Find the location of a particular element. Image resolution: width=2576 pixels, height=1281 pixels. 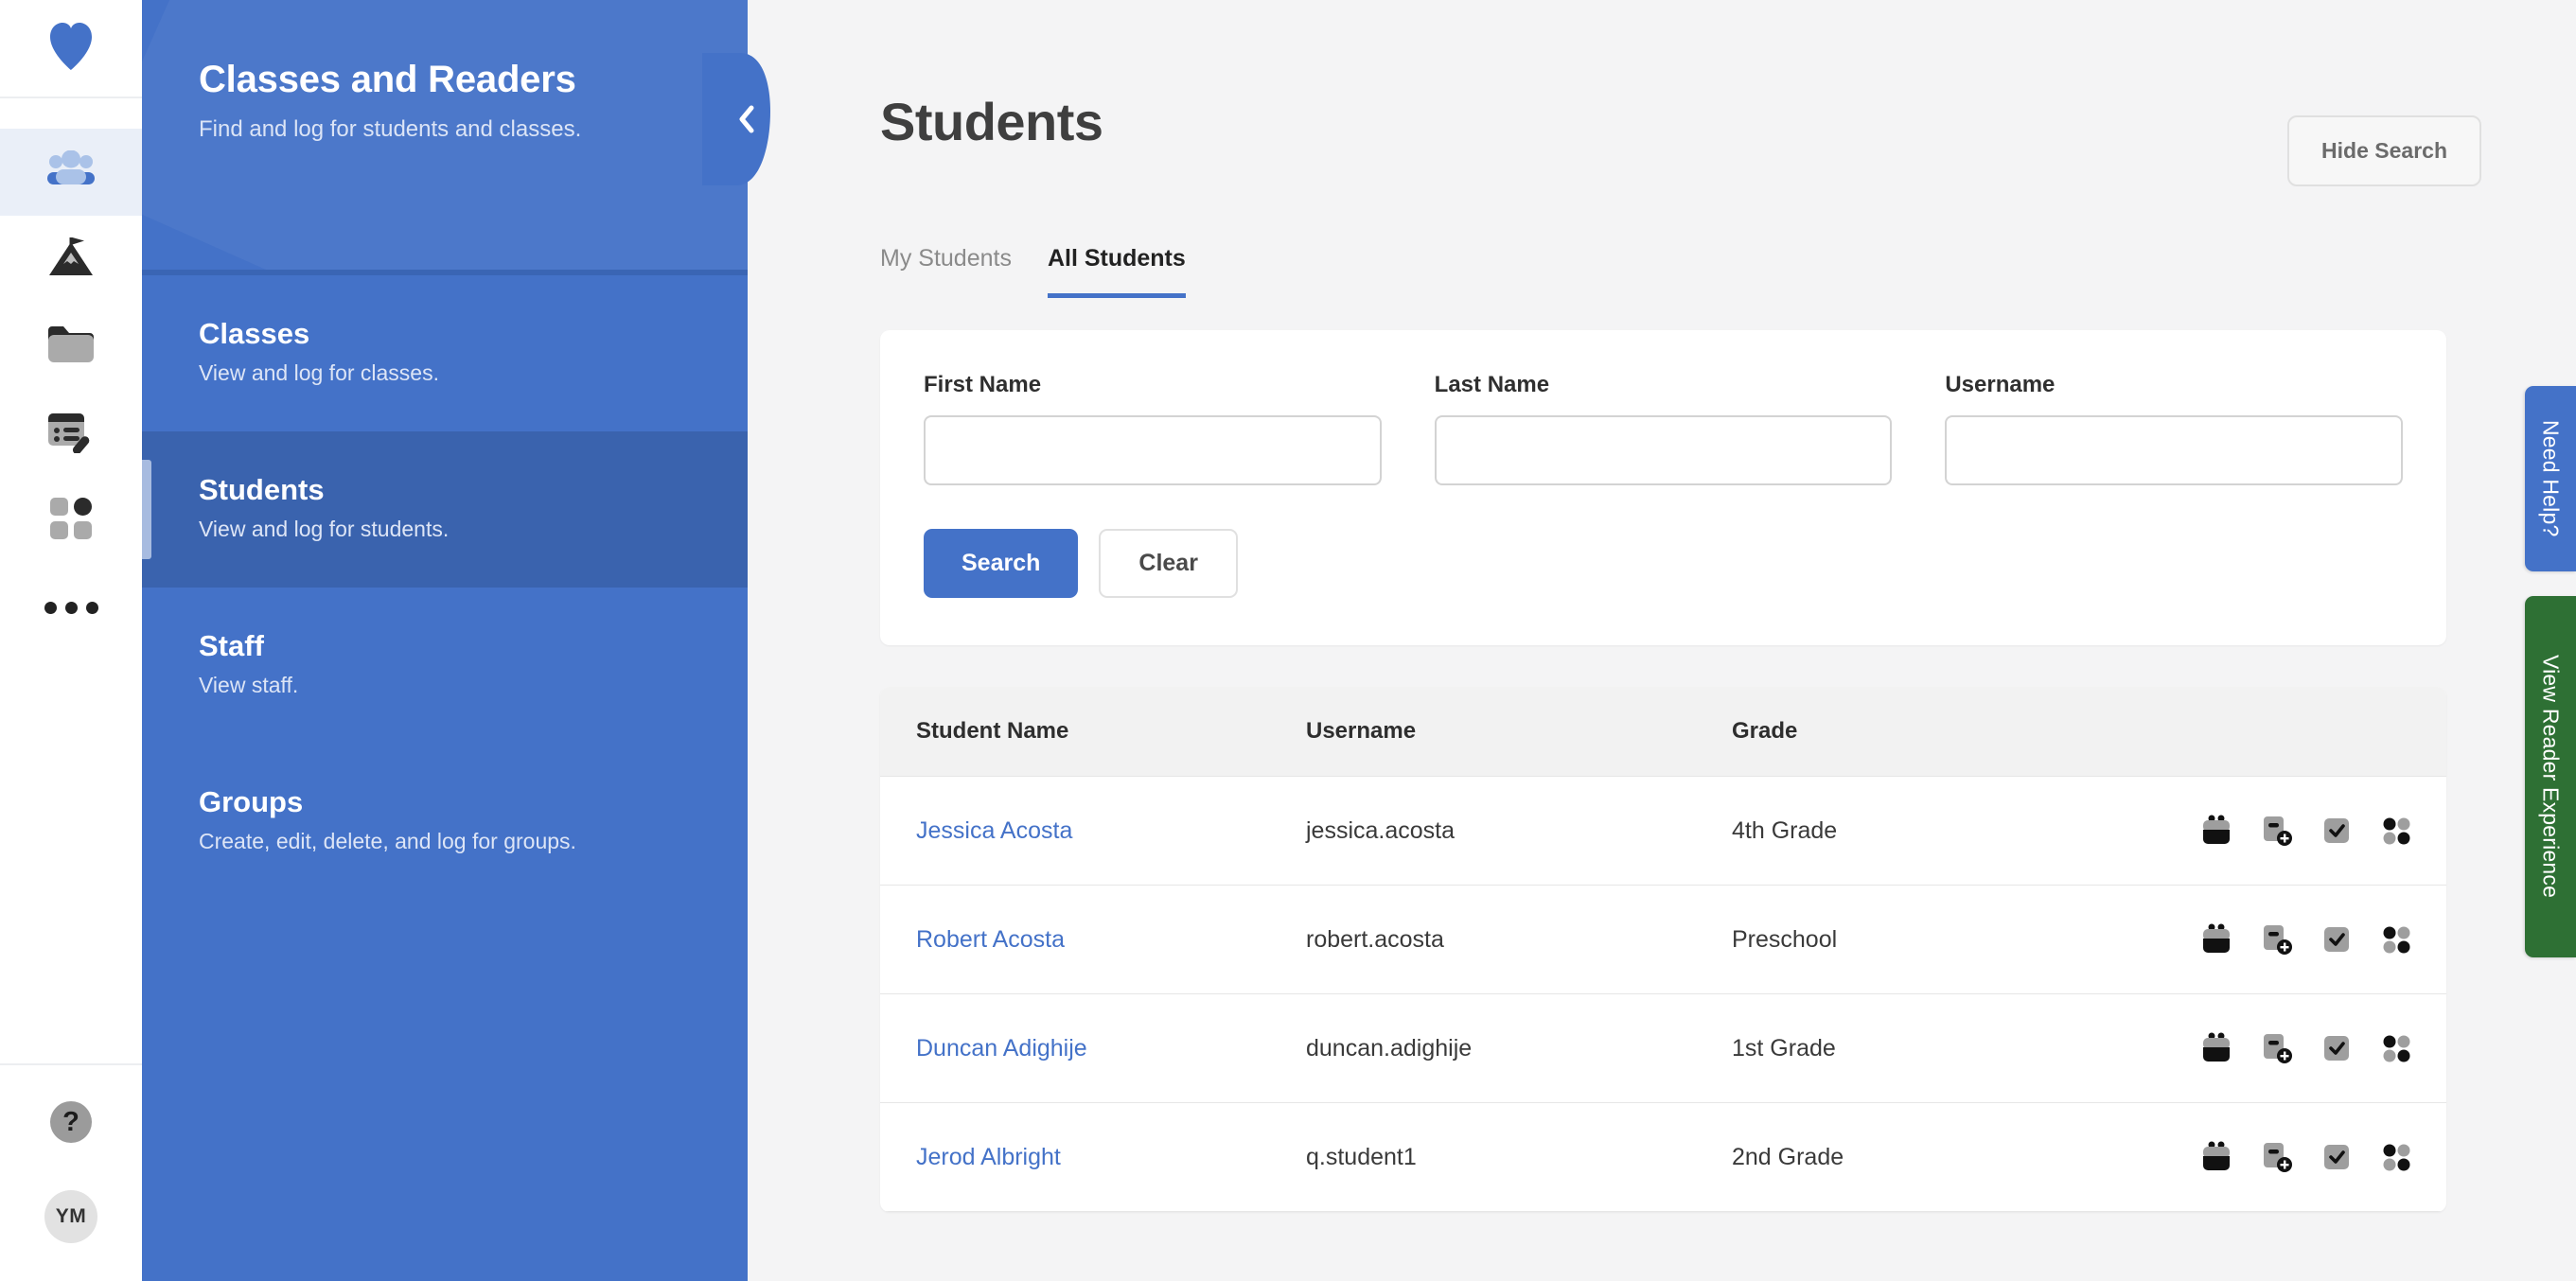

tab-my-students: My Students is located at coordinates (946, 272).